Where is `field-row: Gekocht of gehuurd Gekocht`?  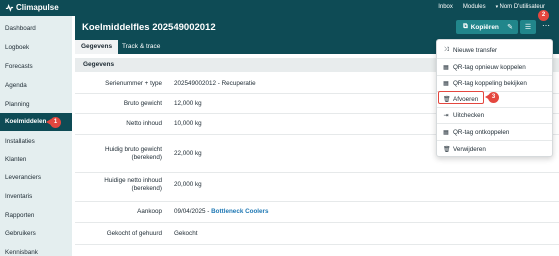
field-row: Gekocht of gehuurd Gekocht is located at coordinates (317, 234).